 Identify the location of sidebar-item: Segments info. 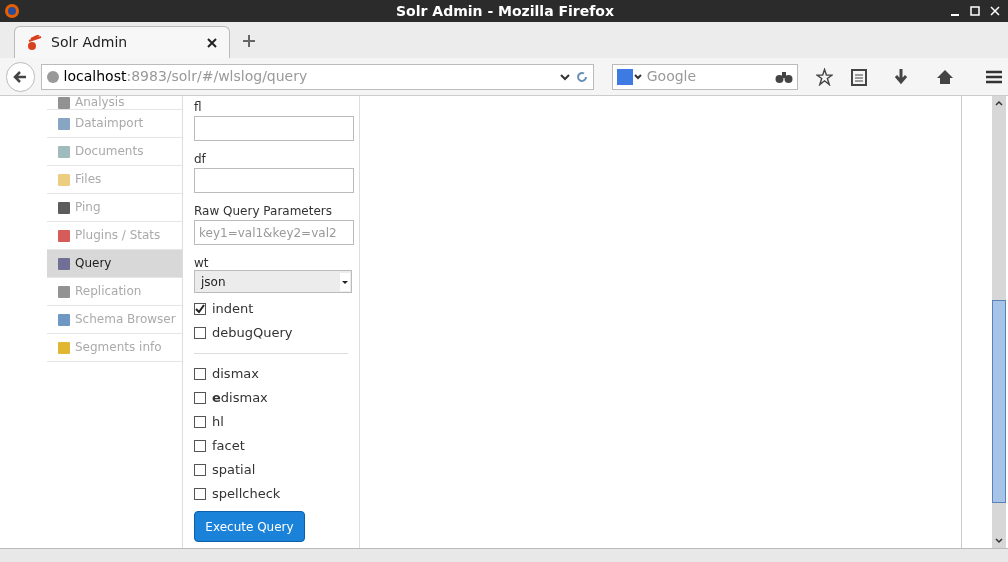
(114, 348).